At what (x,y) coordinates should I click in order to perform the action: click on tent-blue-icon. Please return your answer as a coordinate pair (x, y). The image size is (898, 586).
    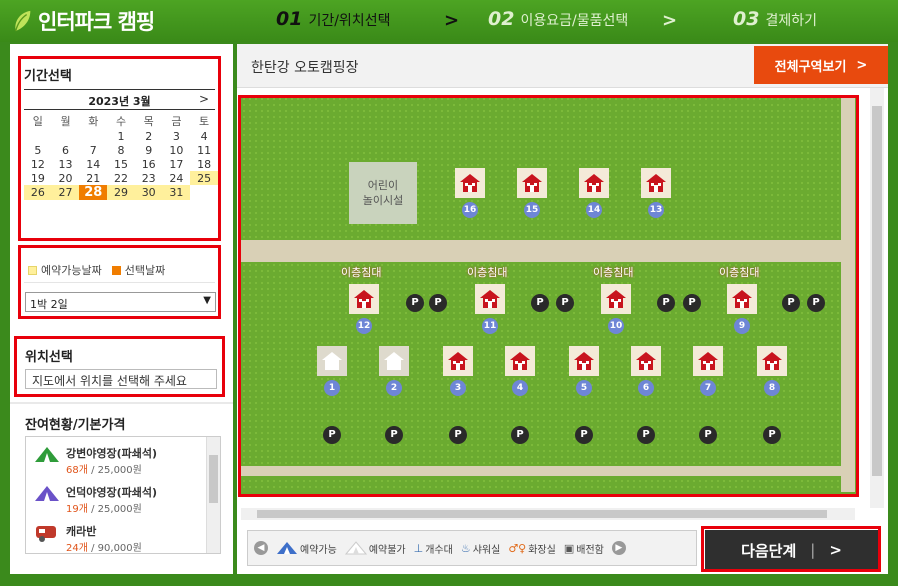
    Looking at the image, I should click on (287, 548).